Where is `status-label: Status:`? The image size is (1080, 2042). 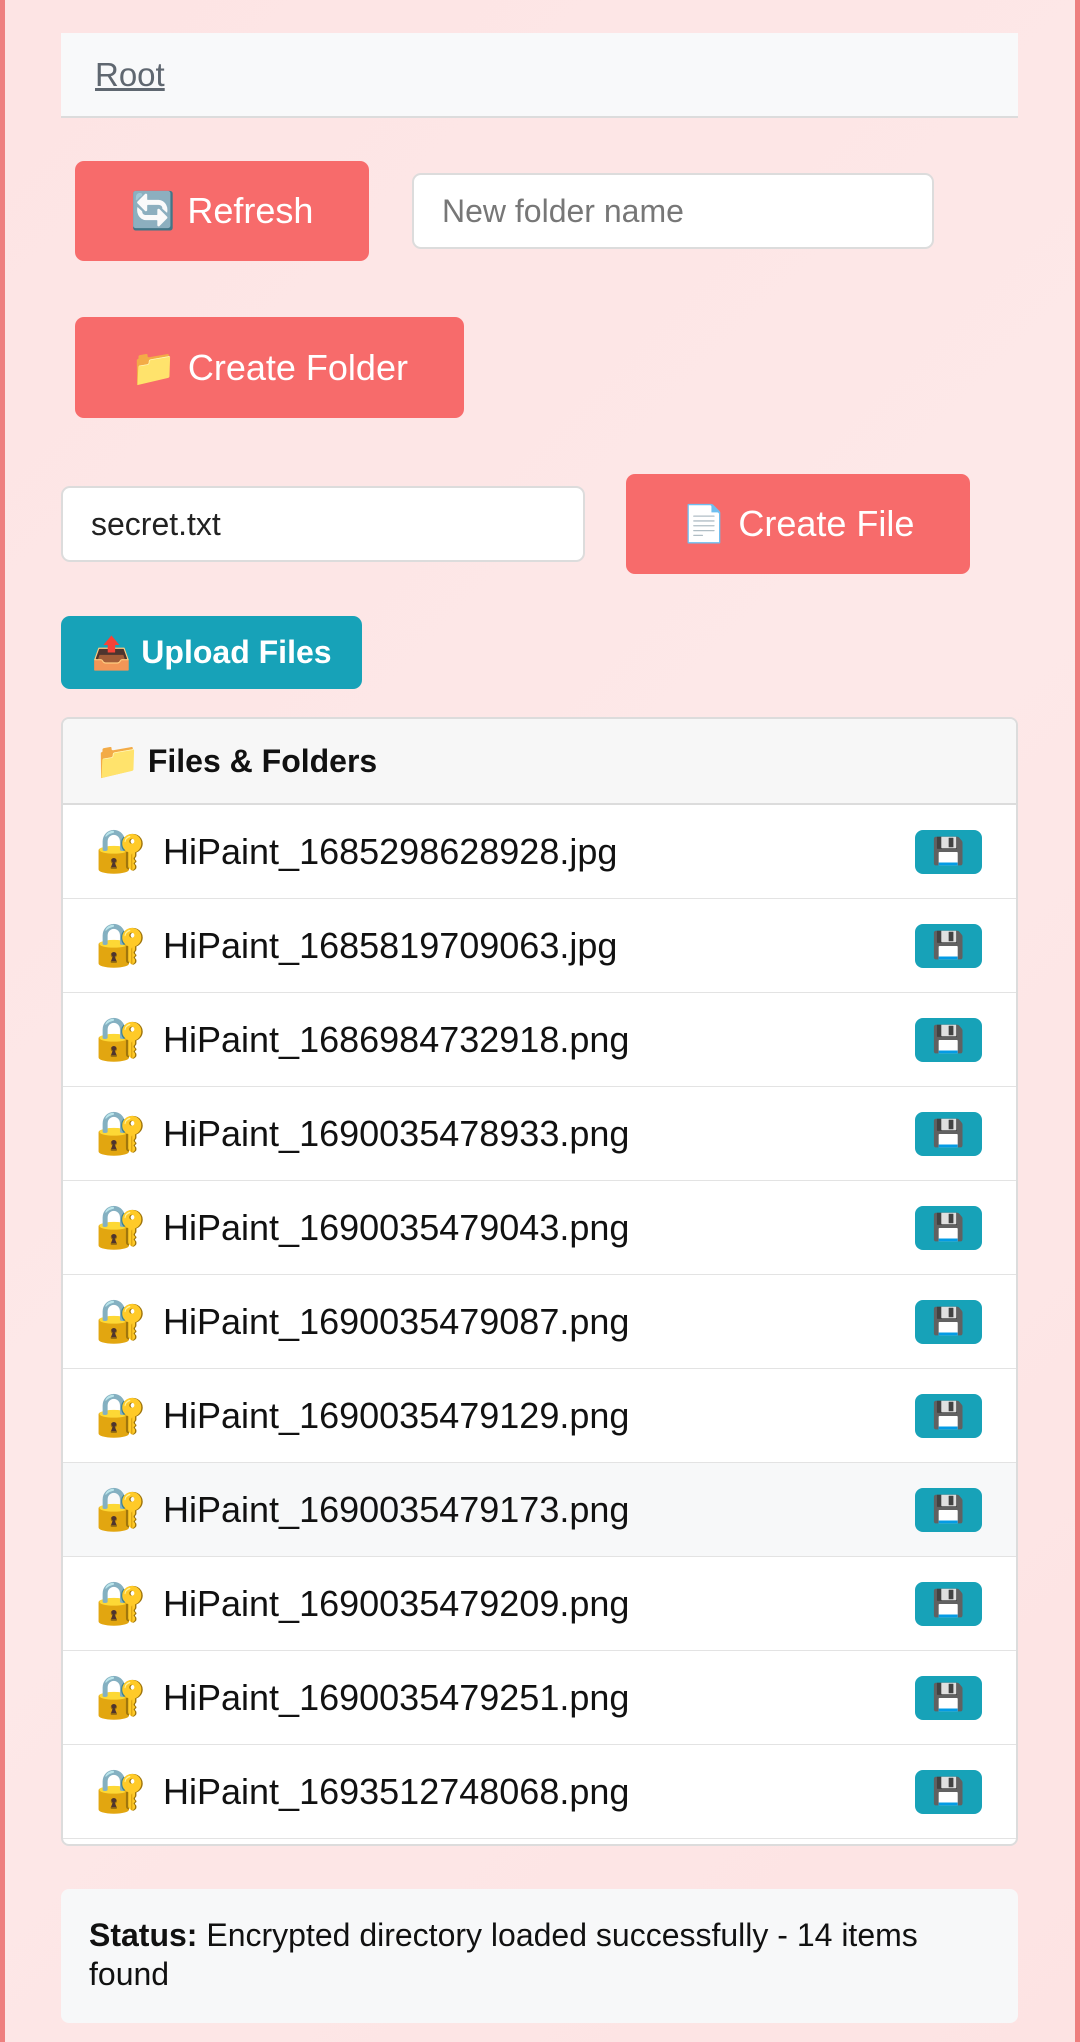
status-label: Status: is located at coordinates (143, 1935).